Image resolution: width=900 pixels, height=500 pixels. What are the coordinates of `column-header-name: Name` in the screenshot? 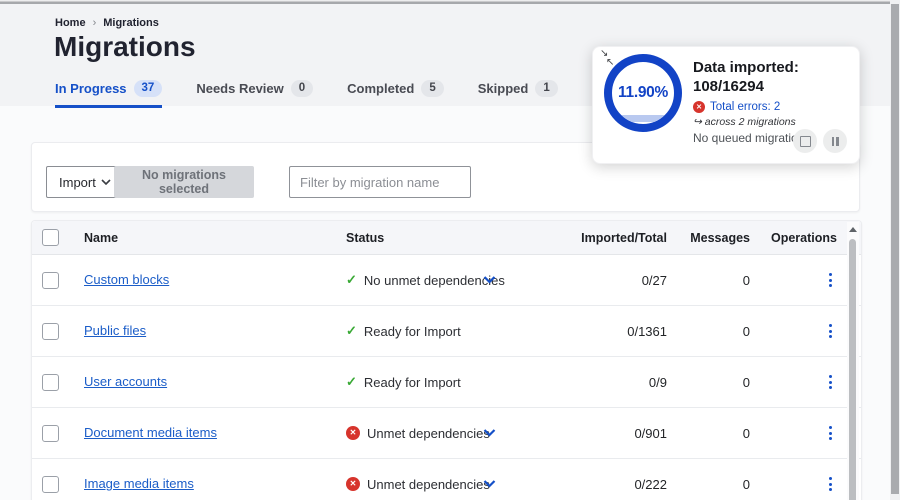 It's located at (101, 237).